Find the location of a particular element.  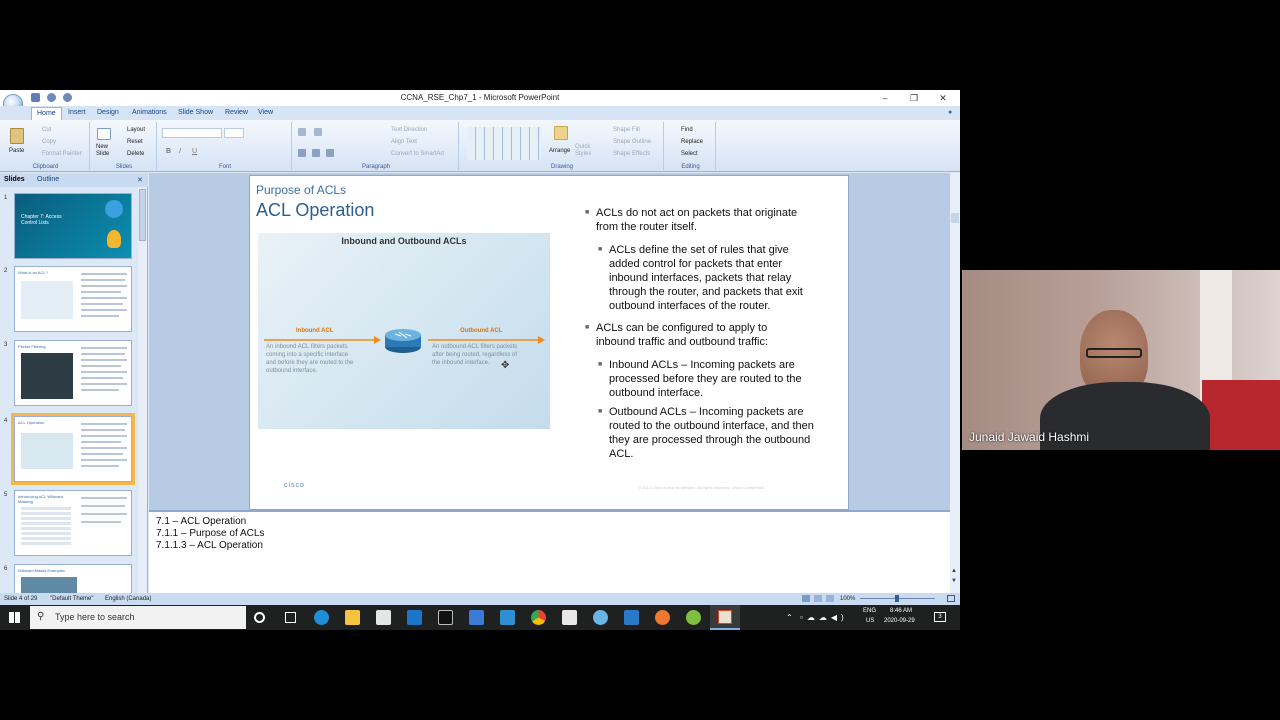

font-name-select is located at coordinates (192, 133).